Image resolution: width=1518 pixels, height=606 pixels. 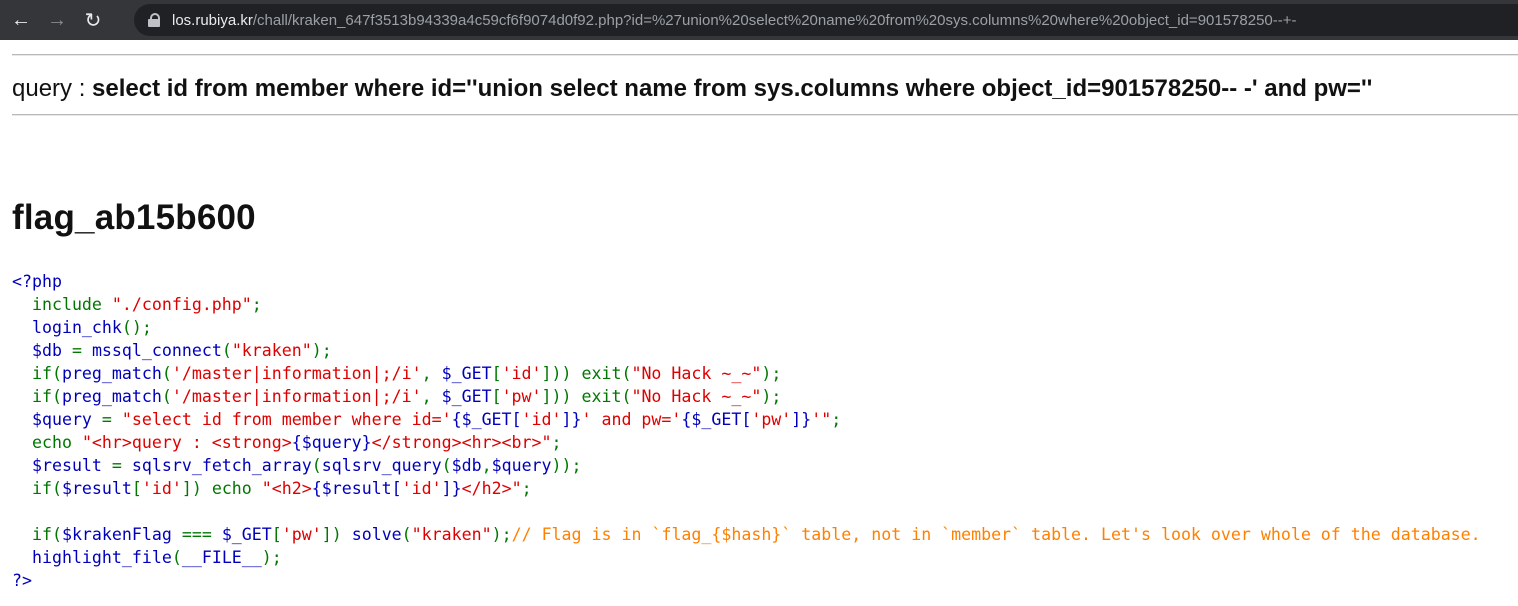 What do you see at coordinates (331, 442) in the screenshot?
I see `code-token: {$query}` at bounding box center [331, 442].